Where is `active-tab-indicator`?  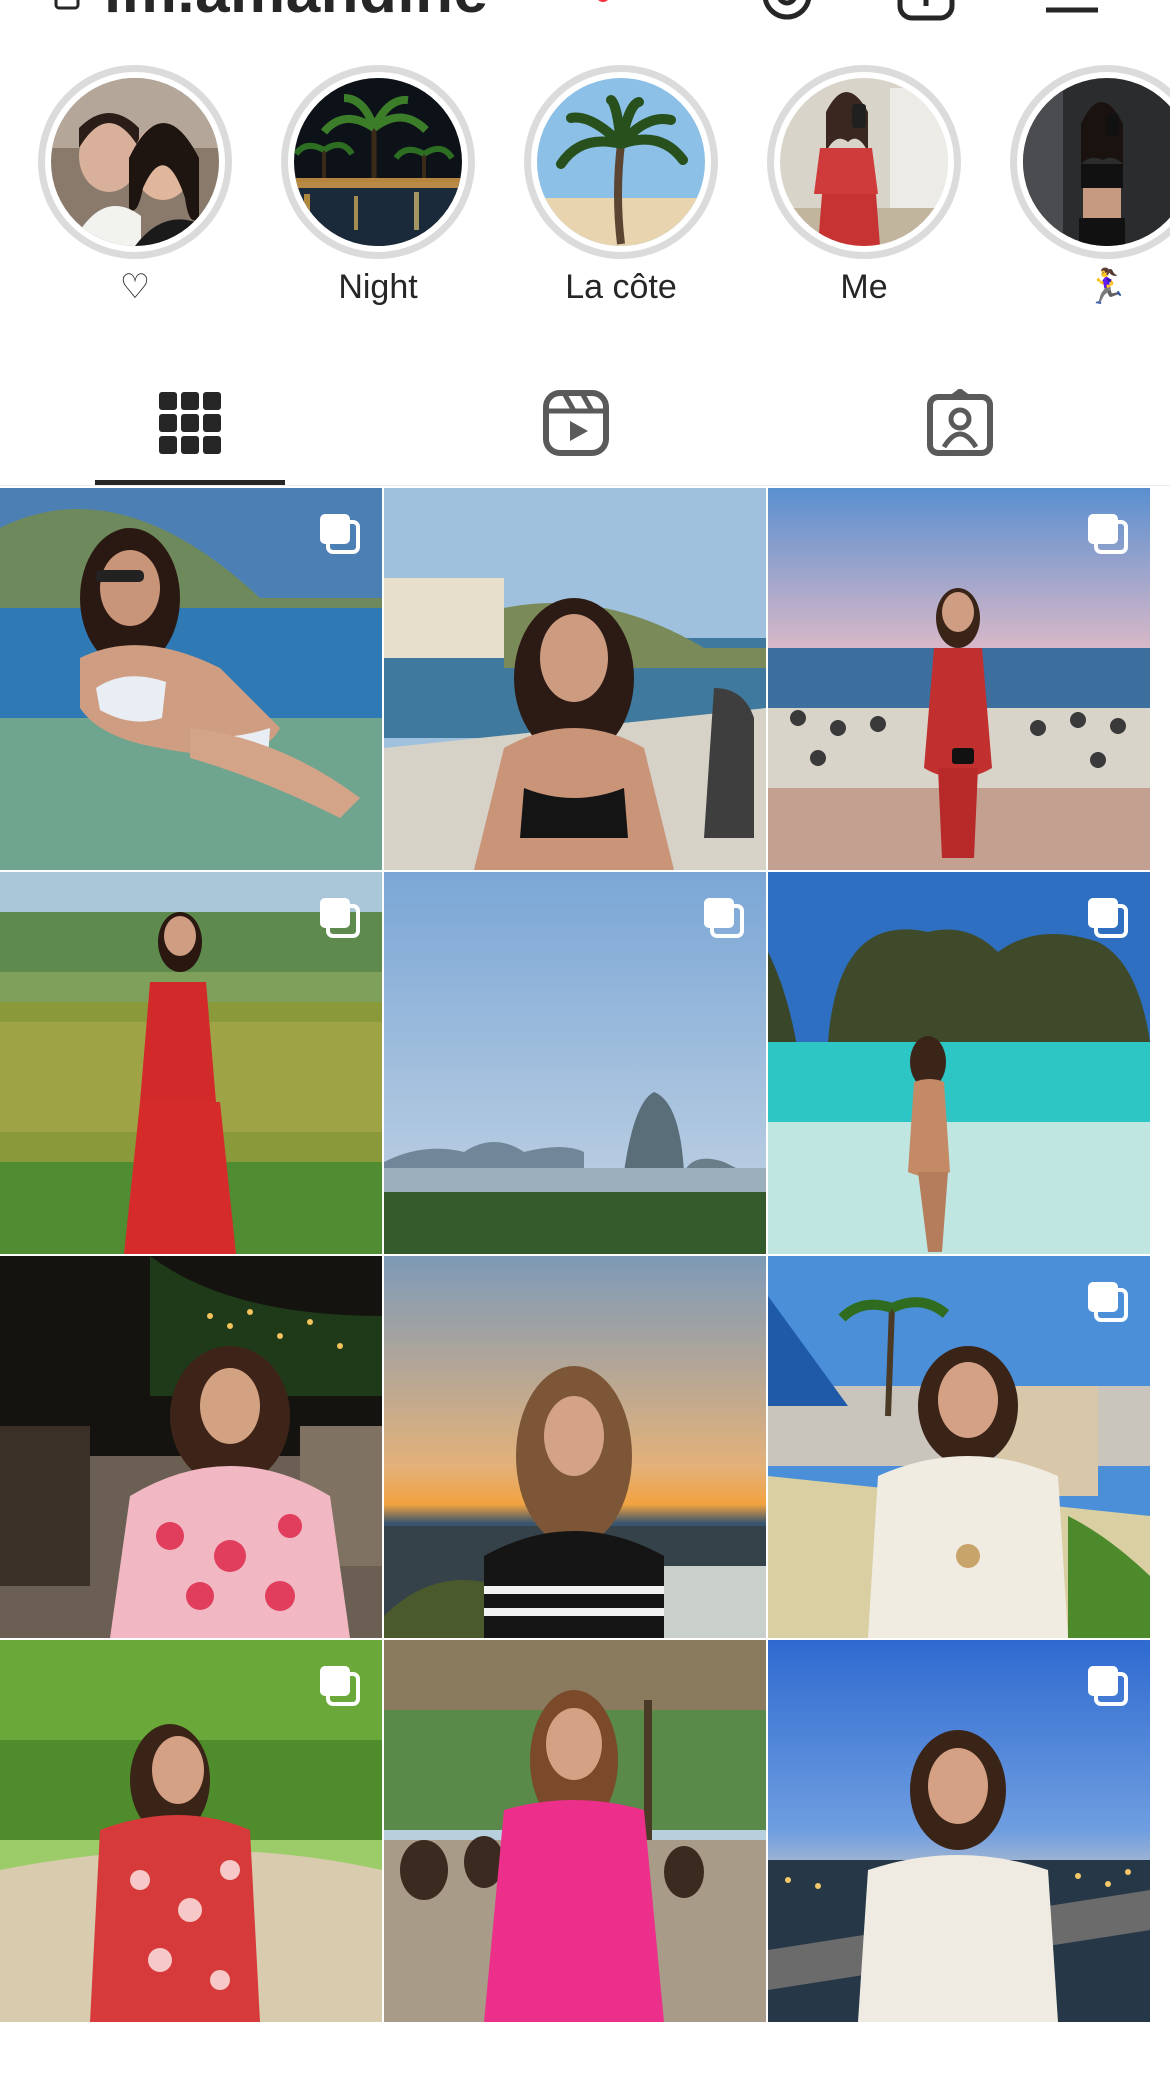
active-tab-indicator is located at coordinates (190, 482).